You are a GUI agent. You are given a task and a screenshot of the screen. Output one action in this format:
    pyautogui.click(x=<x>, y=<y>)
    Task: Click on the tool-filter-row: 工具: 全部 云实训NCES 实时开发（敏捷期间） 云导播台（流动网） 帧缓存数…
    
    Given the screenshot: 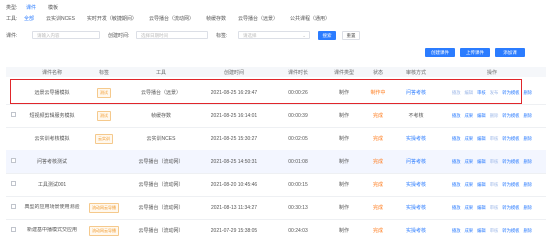 What is the action you would take?
    pyautogui.click(x=174, y=18)
    